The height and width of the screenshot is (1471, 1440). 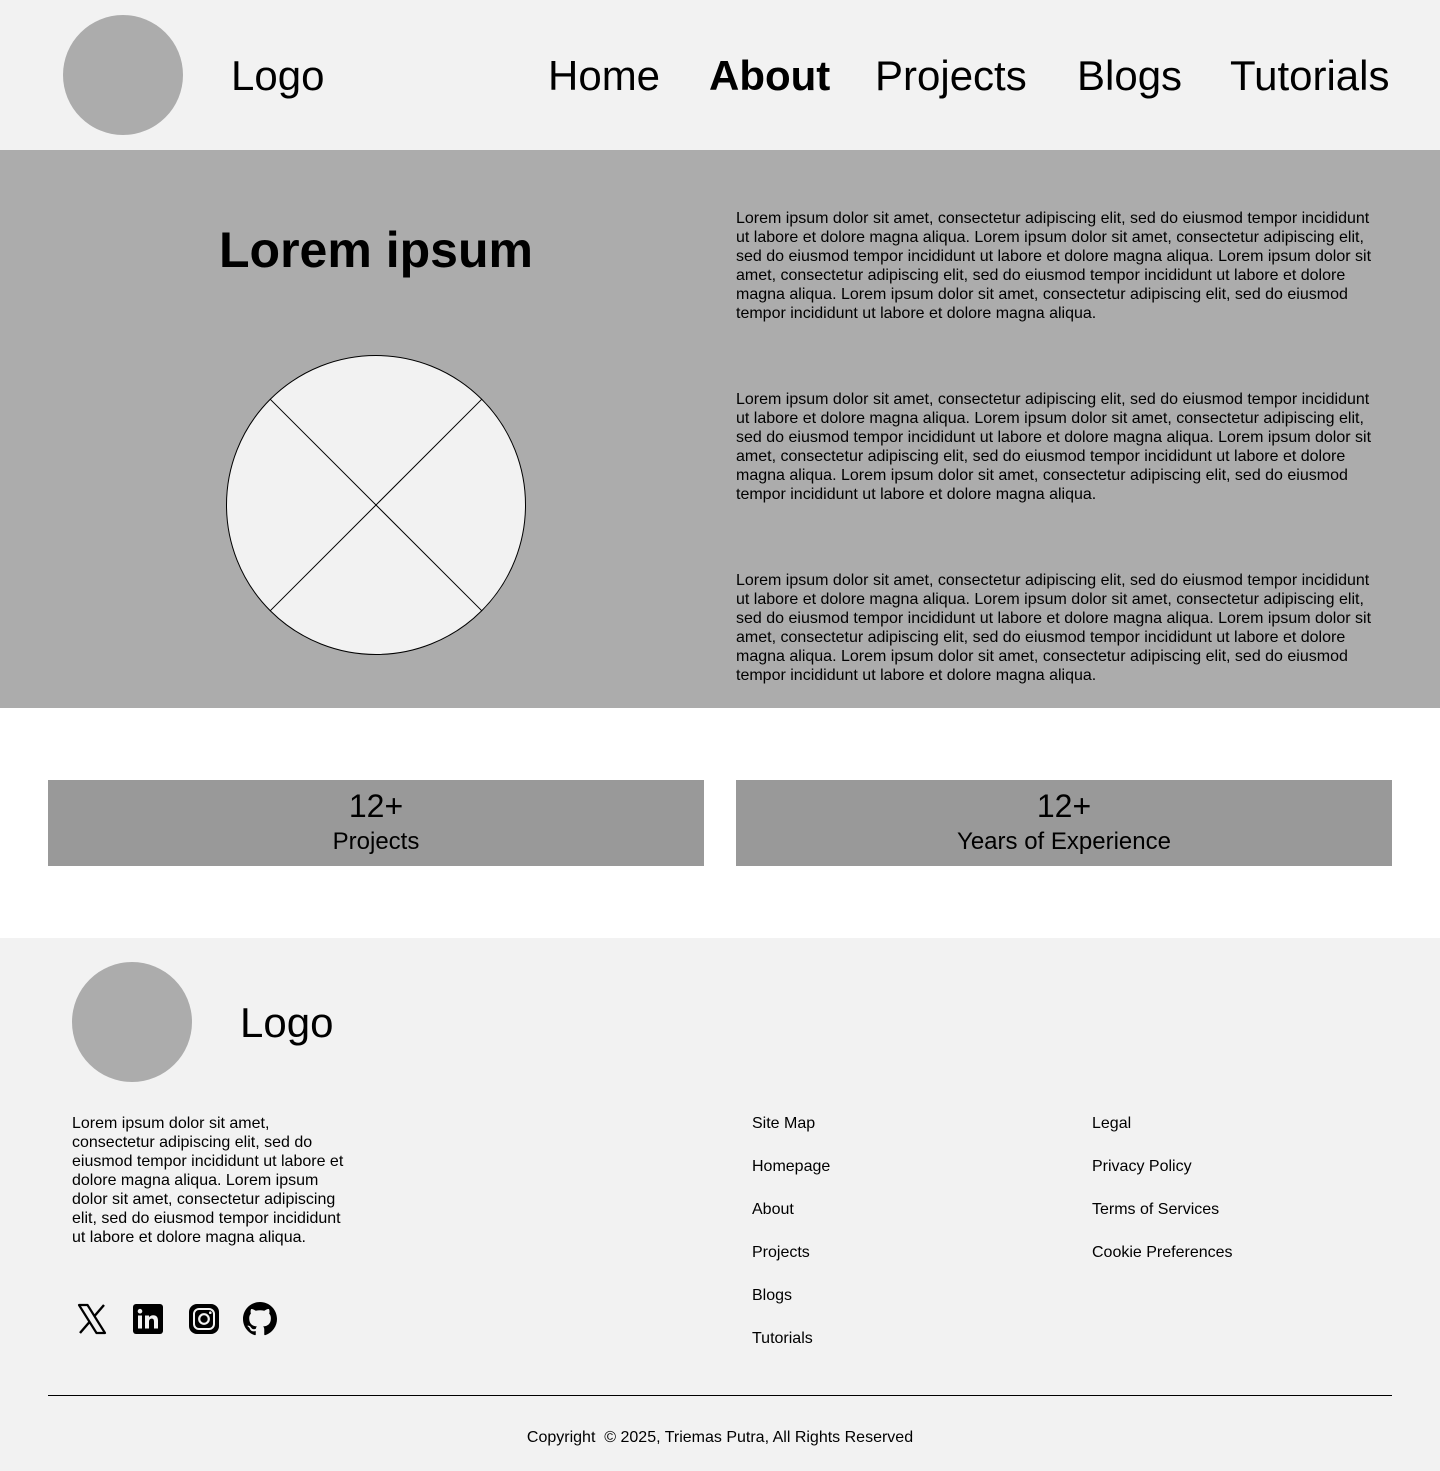 I want to click on footer-logo-text: Logo, so click(x=286, y=1023).